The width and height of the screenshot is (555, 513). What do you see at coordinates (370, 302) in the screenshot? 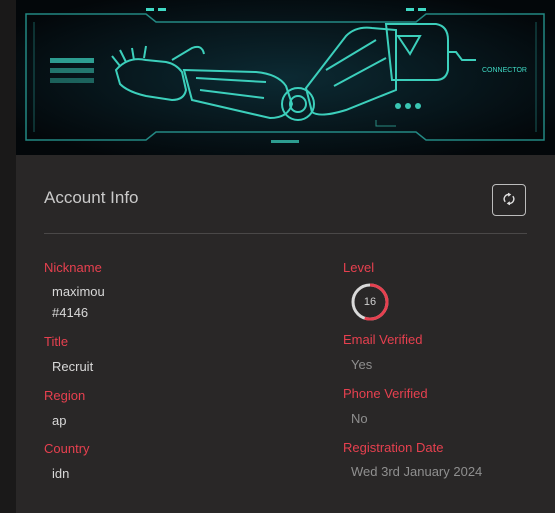
I see `level-value: 16` at bounding box center [370, 302].